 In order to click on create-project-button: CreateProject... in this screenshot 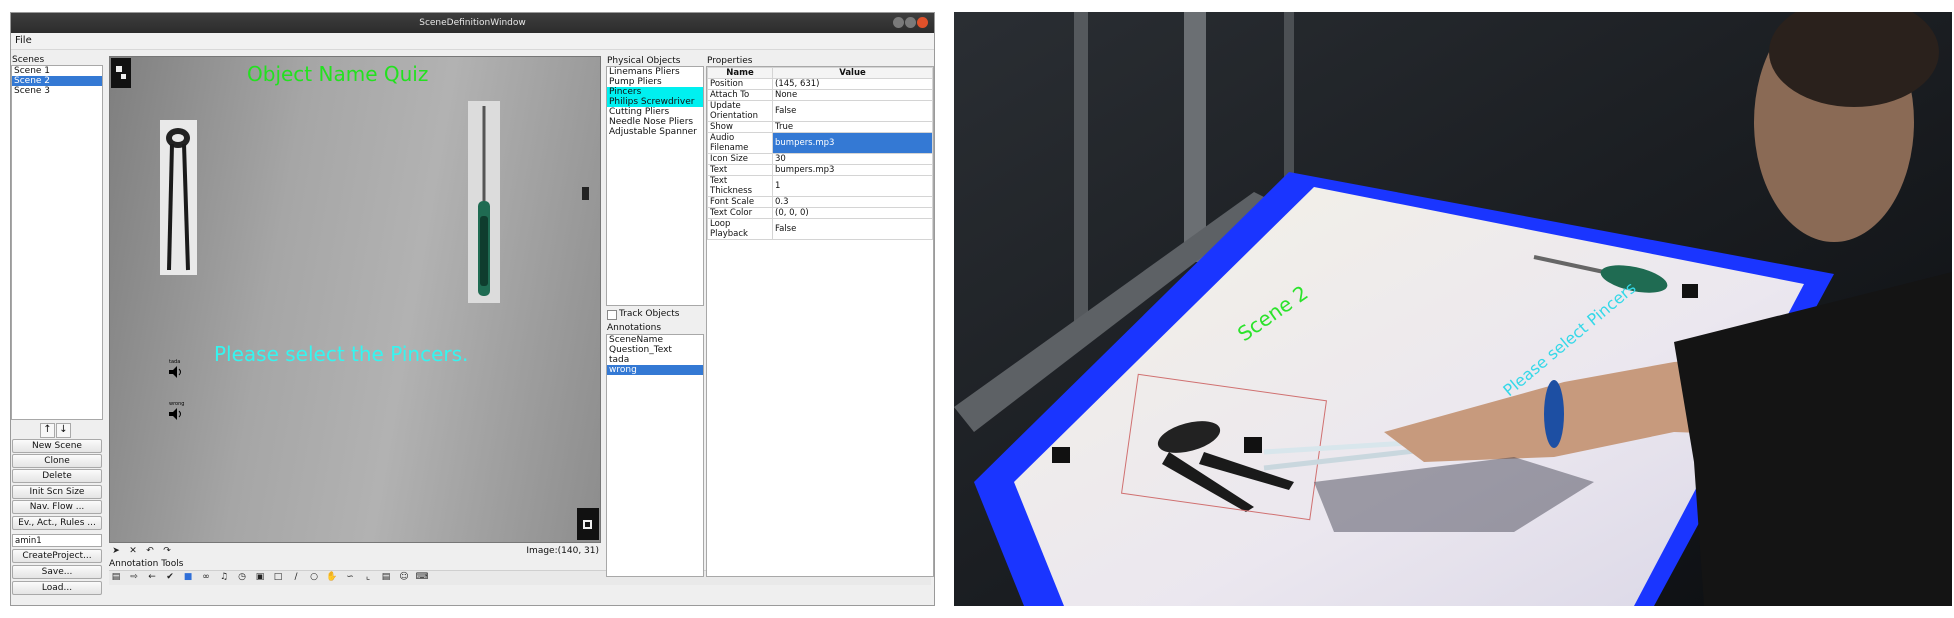, I will do `click(57, 556)`.